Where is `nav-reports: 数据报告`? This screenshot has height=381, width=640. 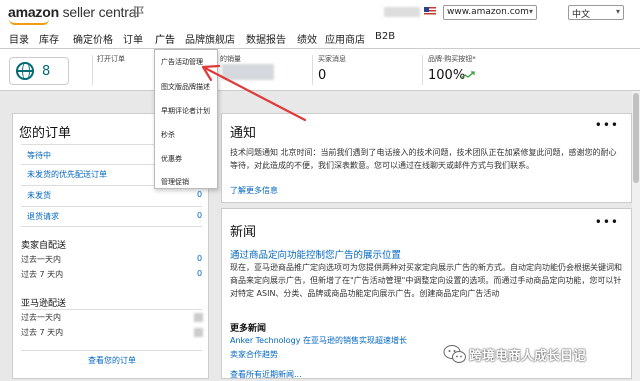 nav-reports: 数据报告 is located at coordinates (266, 38).